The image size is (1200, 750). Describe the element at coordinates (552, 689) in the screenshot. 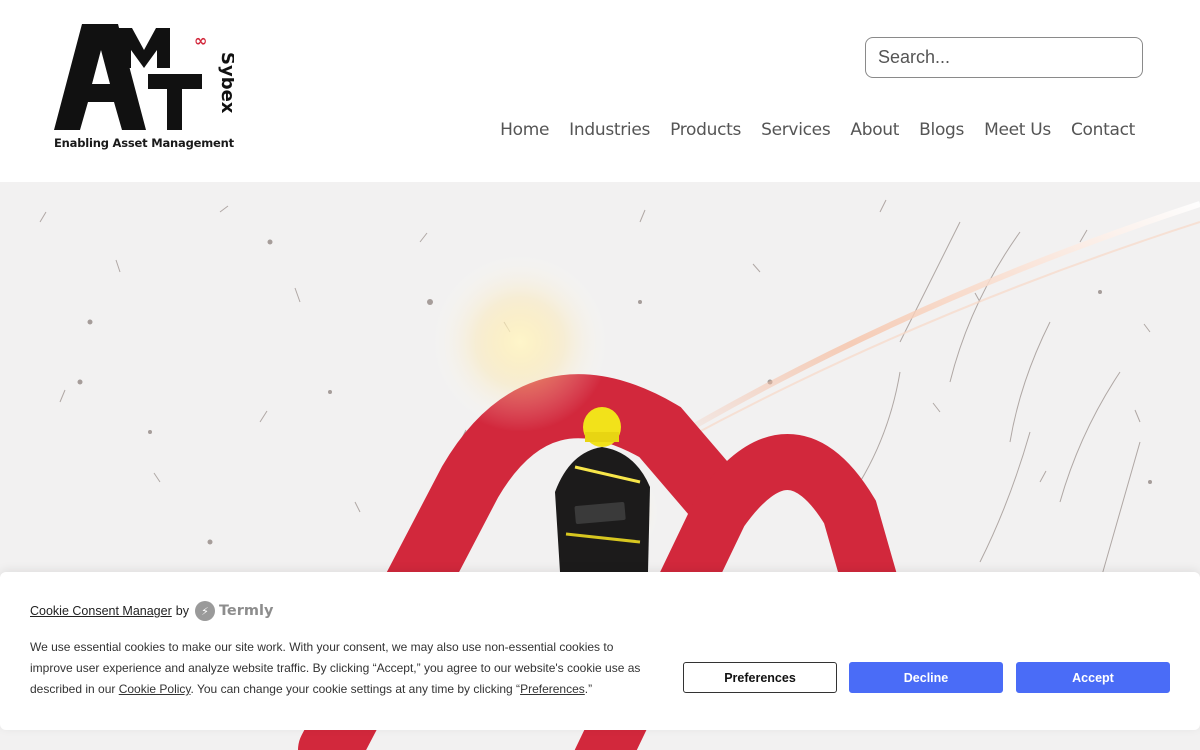

I see `preferences-link: Preferences` at that location.